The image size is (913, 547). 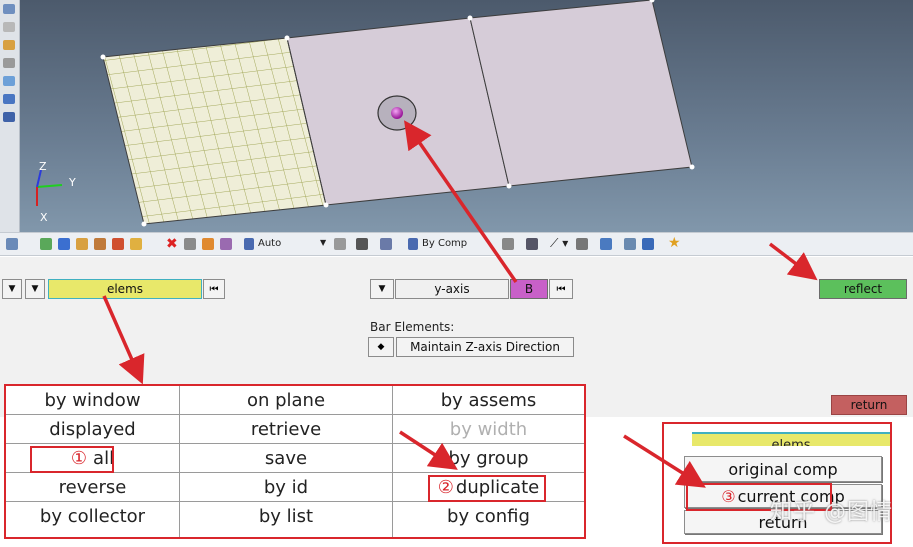 What do you see at coordinates (452, 289) in the screenshot?
I see `y-axis-selector: y-axis` at bounding box center [452, 289].